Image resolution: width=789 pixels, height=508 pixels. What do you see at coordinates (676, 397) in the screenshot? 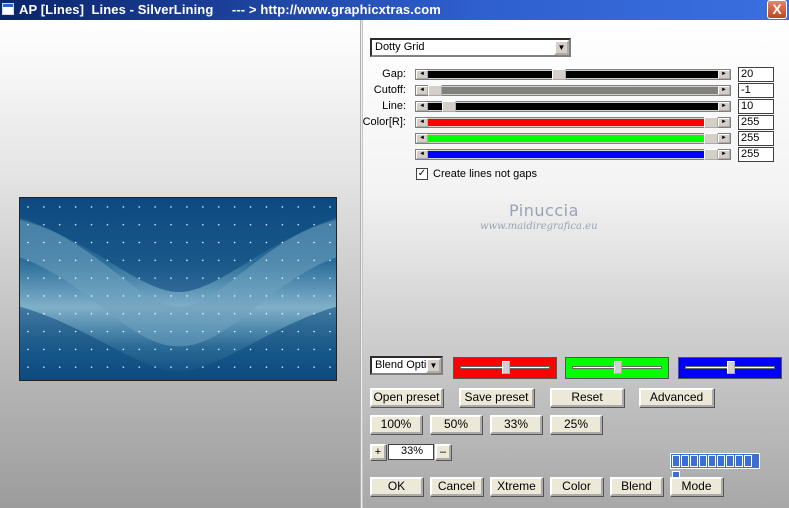
I see `advanced-button: Advanced` at bounding box center [676, 397].